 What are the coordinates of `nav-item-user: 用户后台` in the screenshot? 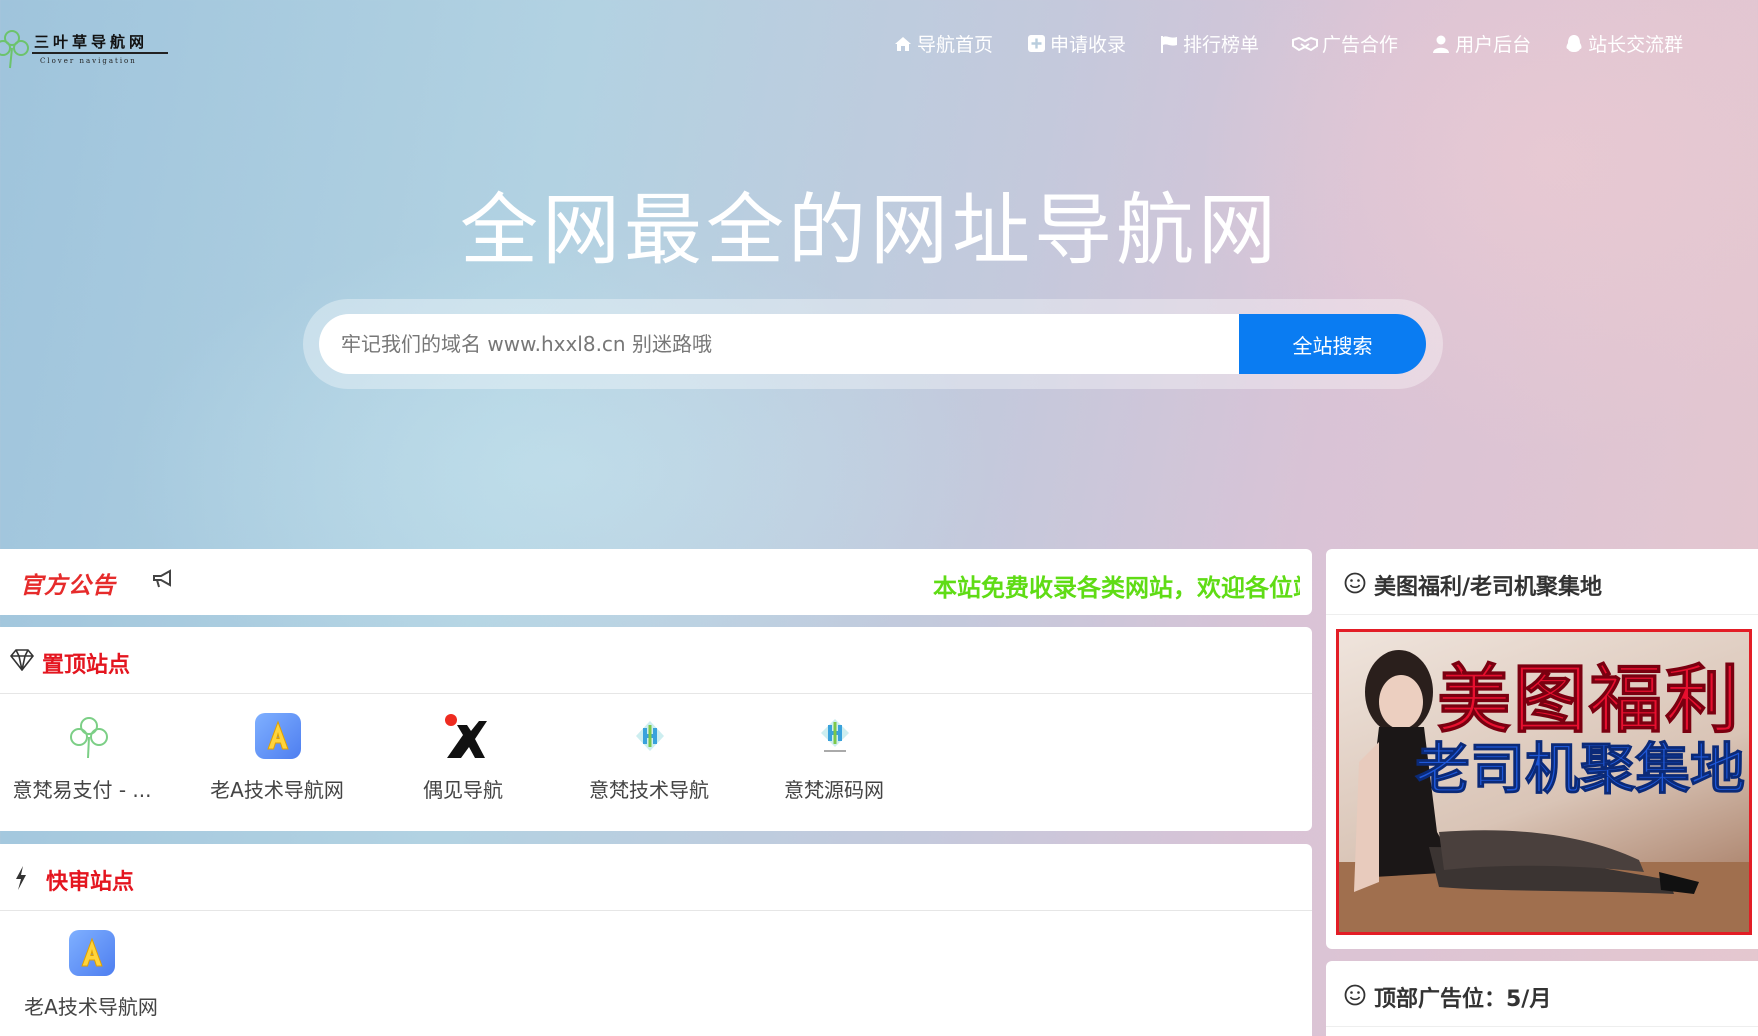 It's located at (1481, 43).